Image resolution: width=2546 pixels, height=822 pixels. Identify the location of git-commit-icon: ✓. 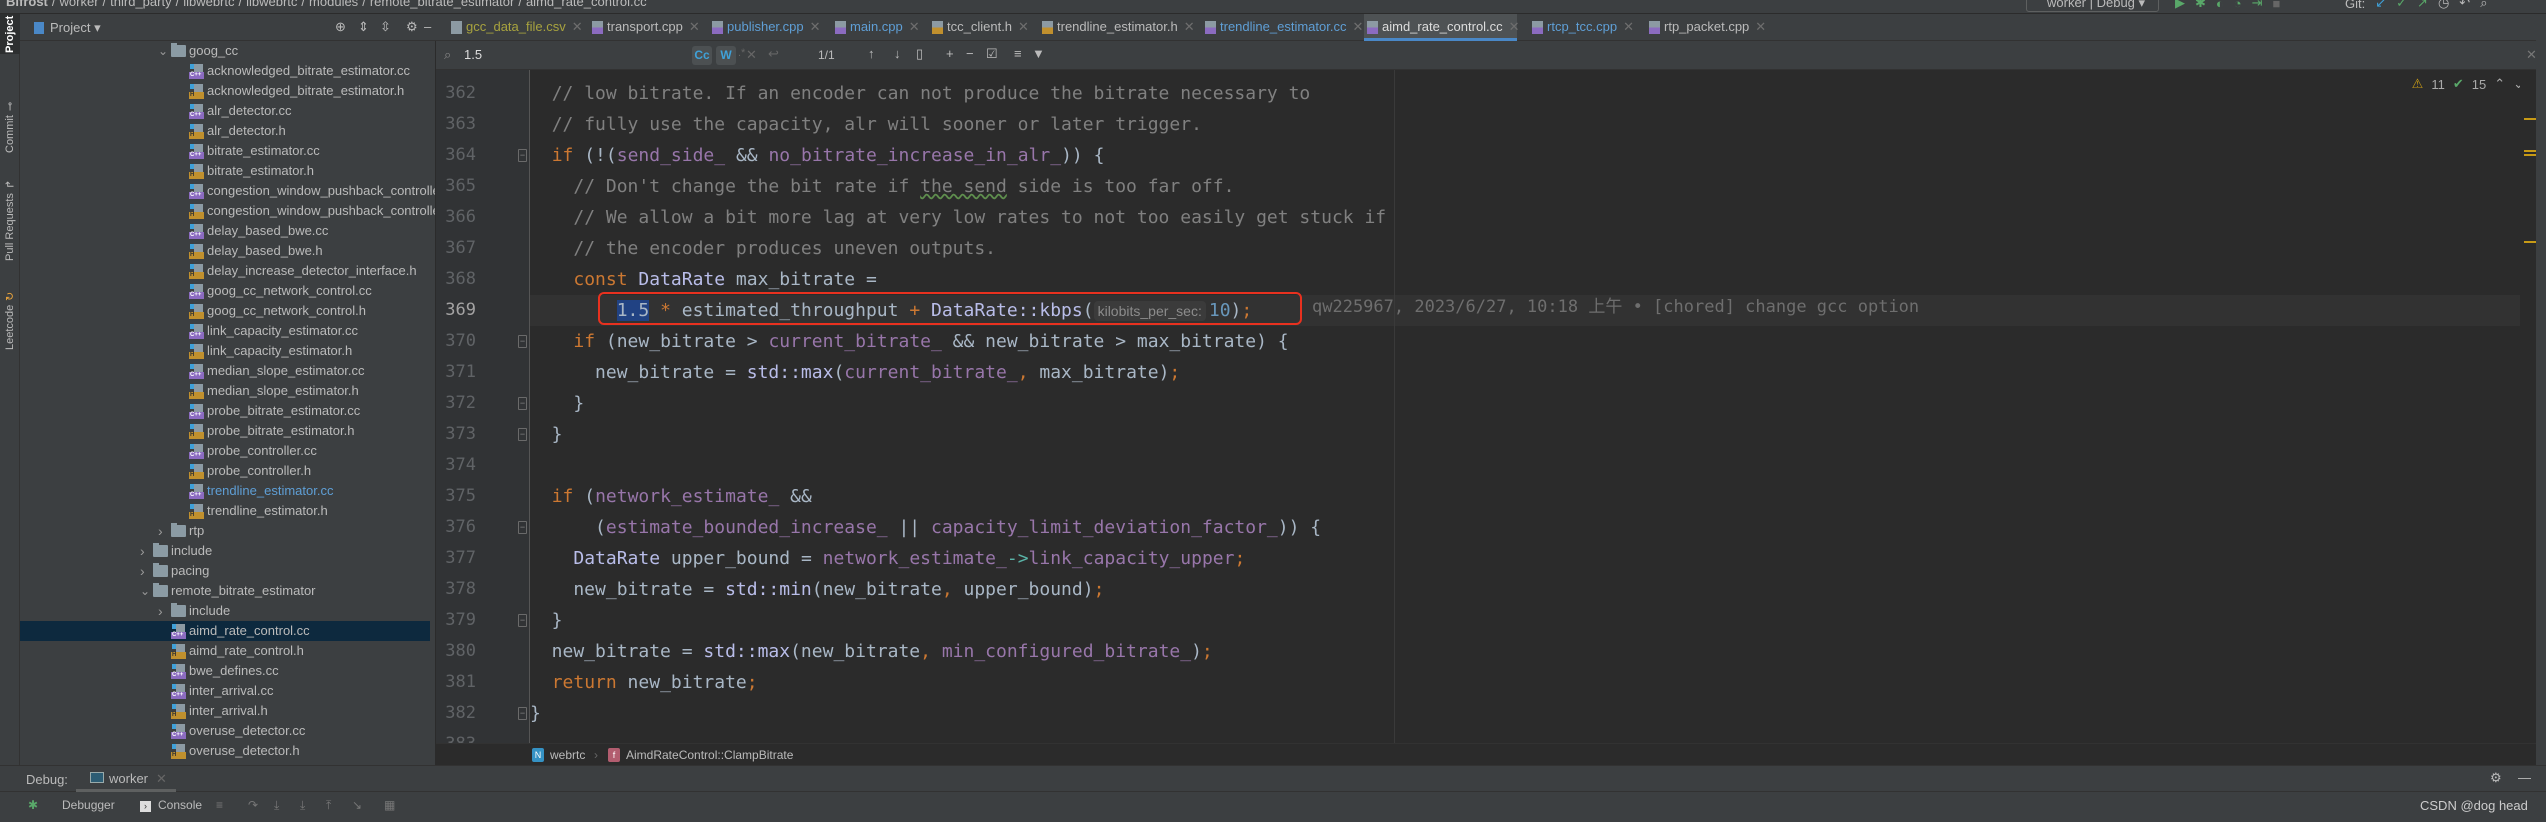
(2401, 5).